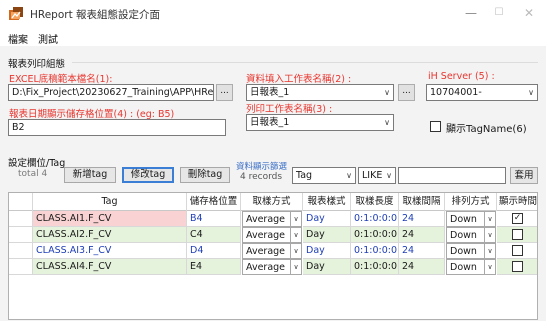 The image size is (546, 321). What do you see at coordinates (463, 251) in the screenshot?
I see `order-value: Down` at bounding box center [463, 251].